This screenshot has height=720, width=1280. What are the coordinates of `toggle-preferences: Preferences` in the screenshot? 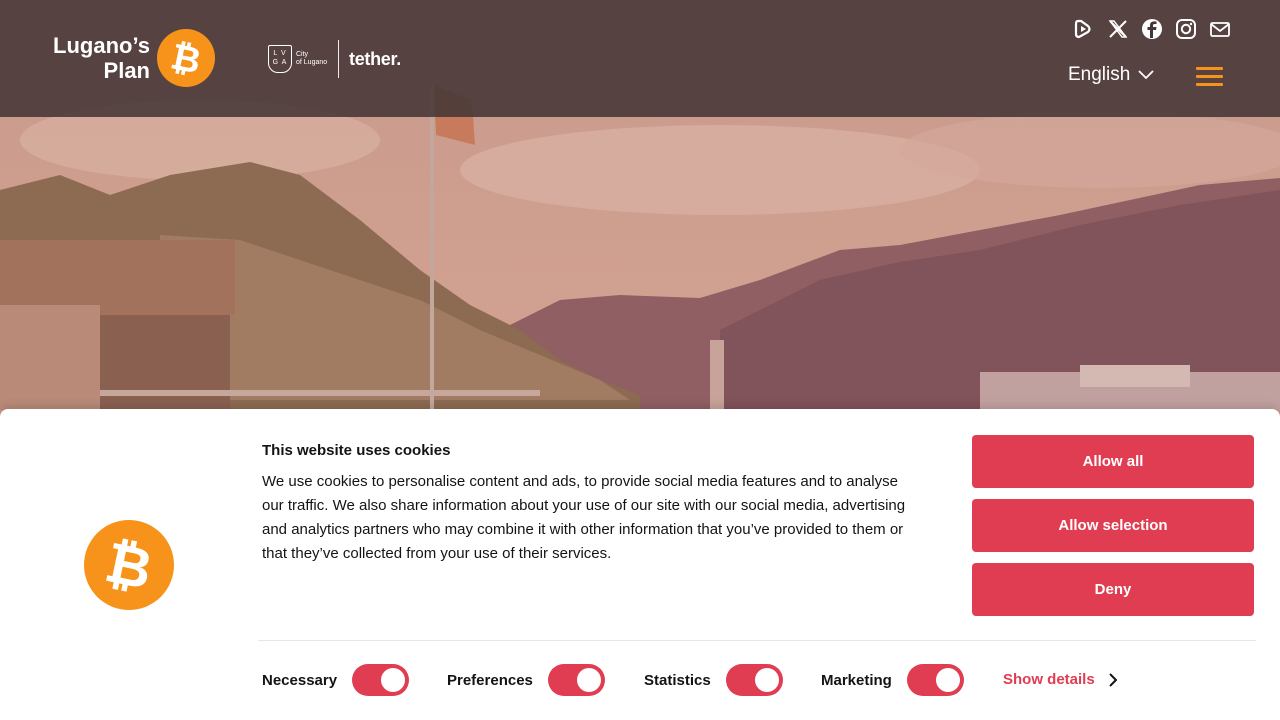 It's located at (526, 680).